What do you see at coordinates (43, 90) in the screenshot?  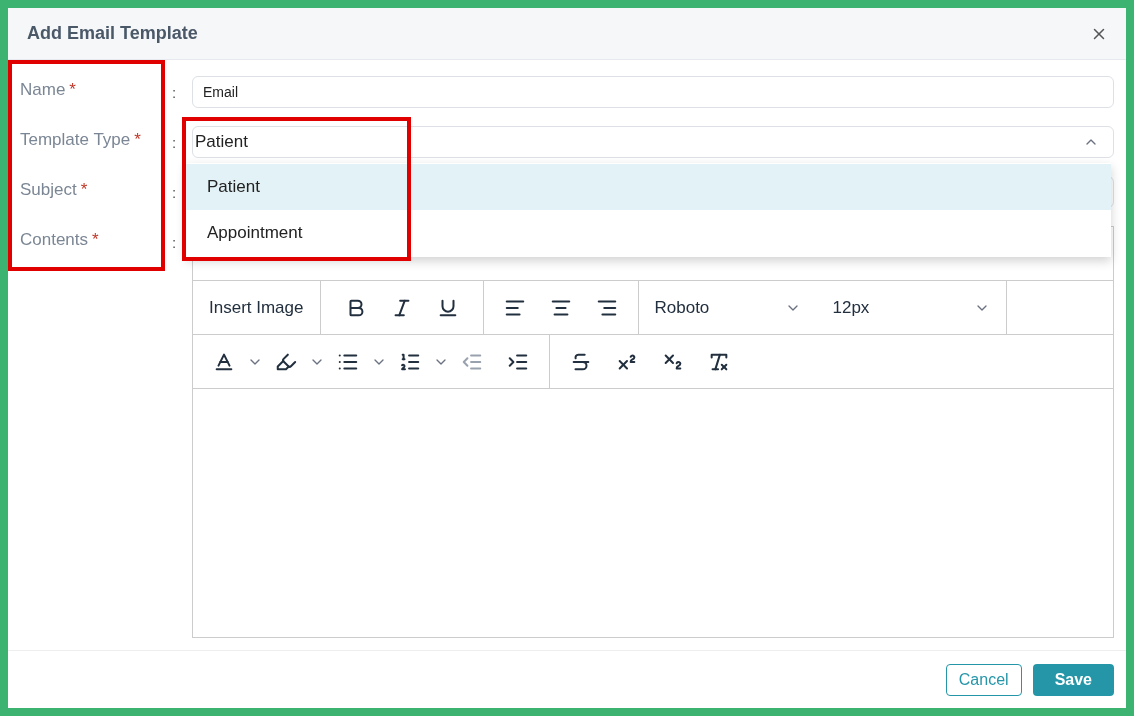 I see `field-label: Name` at bounding box center [43, 90].